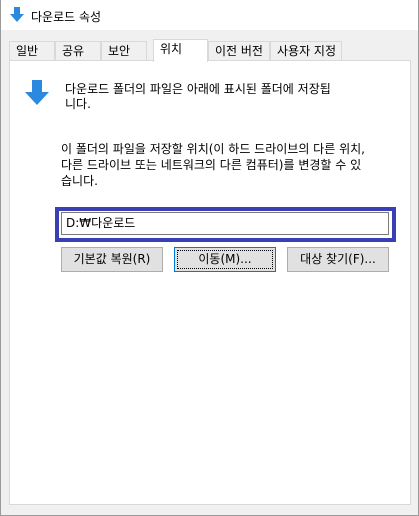 Image resolution: width=419 pixels, height=516 pixels. Describe the element at coordinates (225, 223) in the screenshot. I see `folder-path-input: D:₩다운로드` at that location.